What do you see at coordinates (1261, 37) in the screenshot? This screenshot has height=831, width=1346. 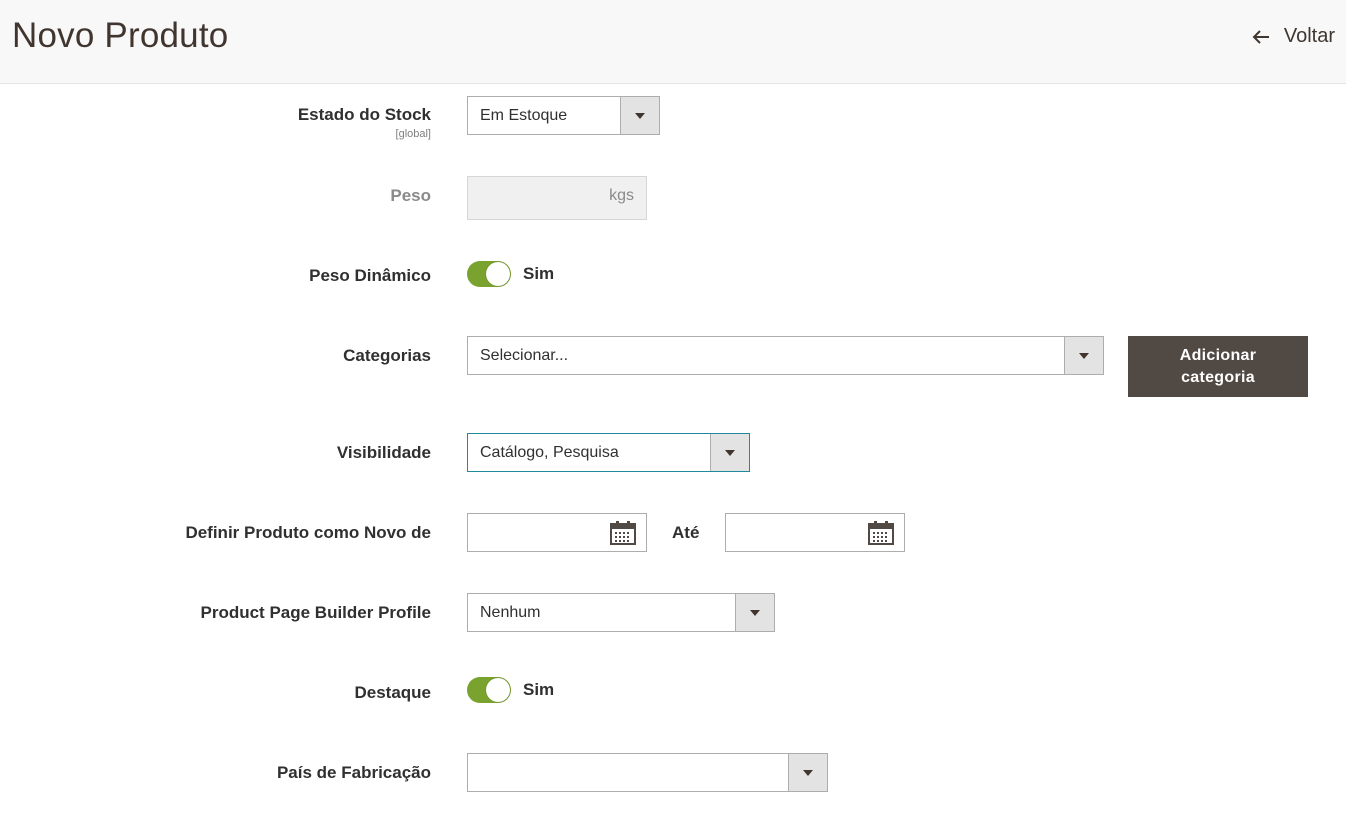 I see `arrow-left-icon` at bounding box center [1261, 37].